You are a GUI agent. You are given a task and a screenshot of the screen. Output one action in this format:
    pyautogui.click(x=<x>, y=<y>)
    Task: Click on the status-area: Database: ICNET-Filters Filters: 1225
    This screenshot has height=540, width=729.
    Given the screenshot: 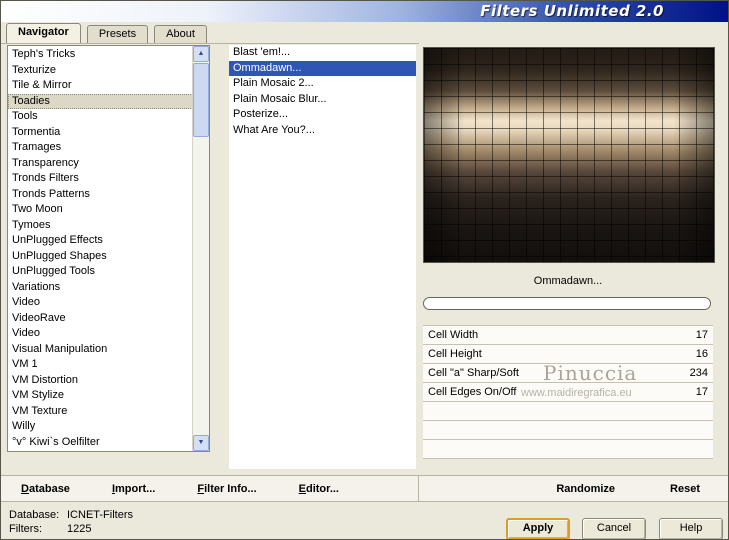 What is the action you would take?
    pyautogui.click(x=71, y=522)
    